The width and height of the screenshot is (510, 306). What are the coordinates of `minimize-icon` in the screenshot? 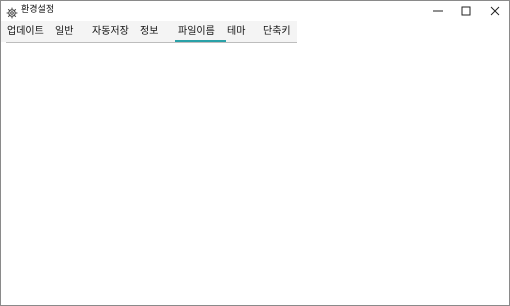 It's located at (438, 11).